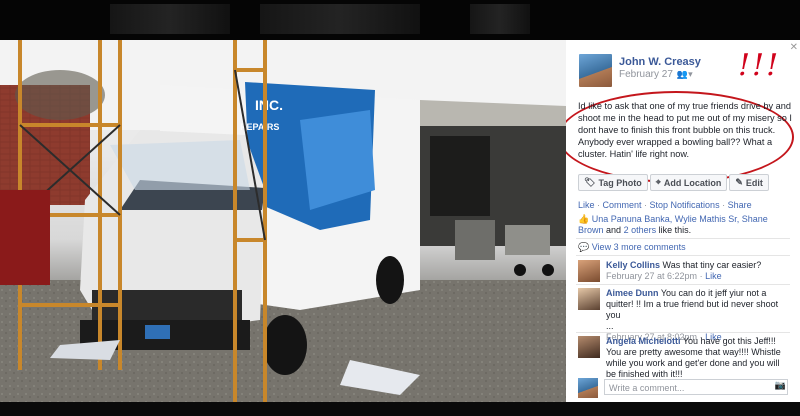  What do you see at coordinates (685, 74) in the screenshot?
I see `friends-icon: 👥▾` at bounding box center [685, 74].